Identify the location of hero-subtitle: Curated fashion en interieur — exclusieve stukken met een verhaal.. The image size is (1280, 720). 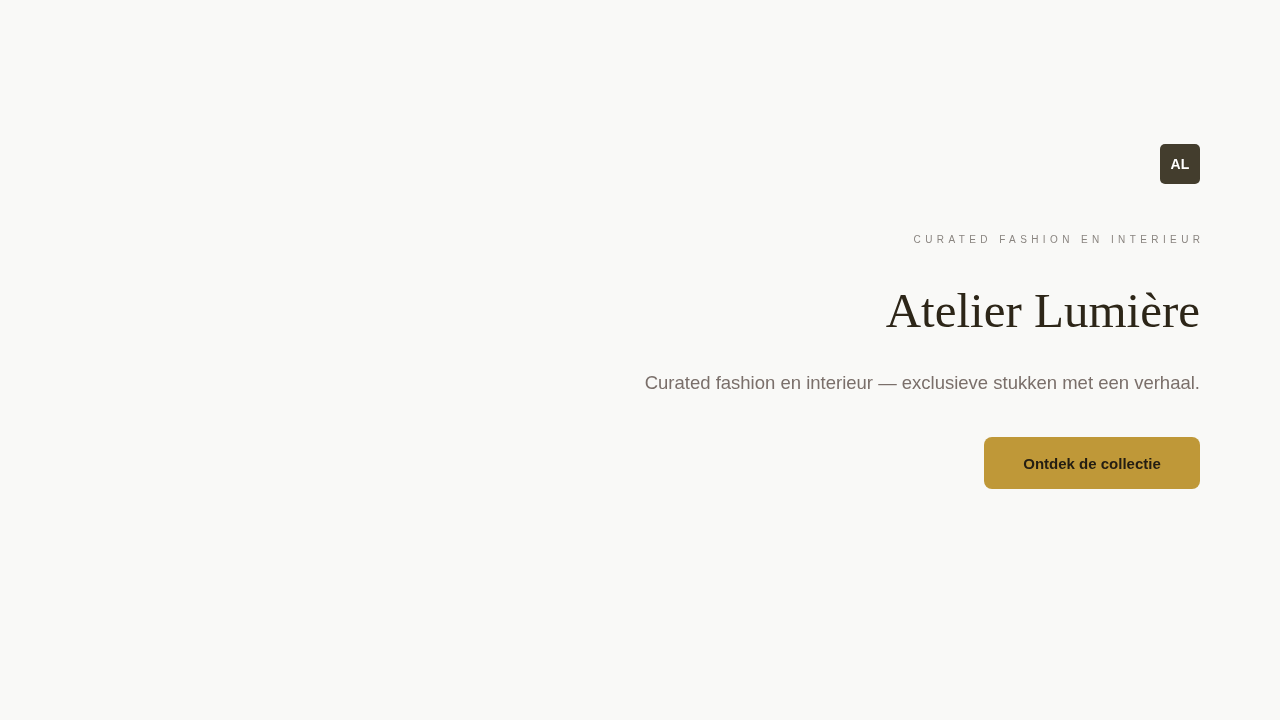
(922, 383).